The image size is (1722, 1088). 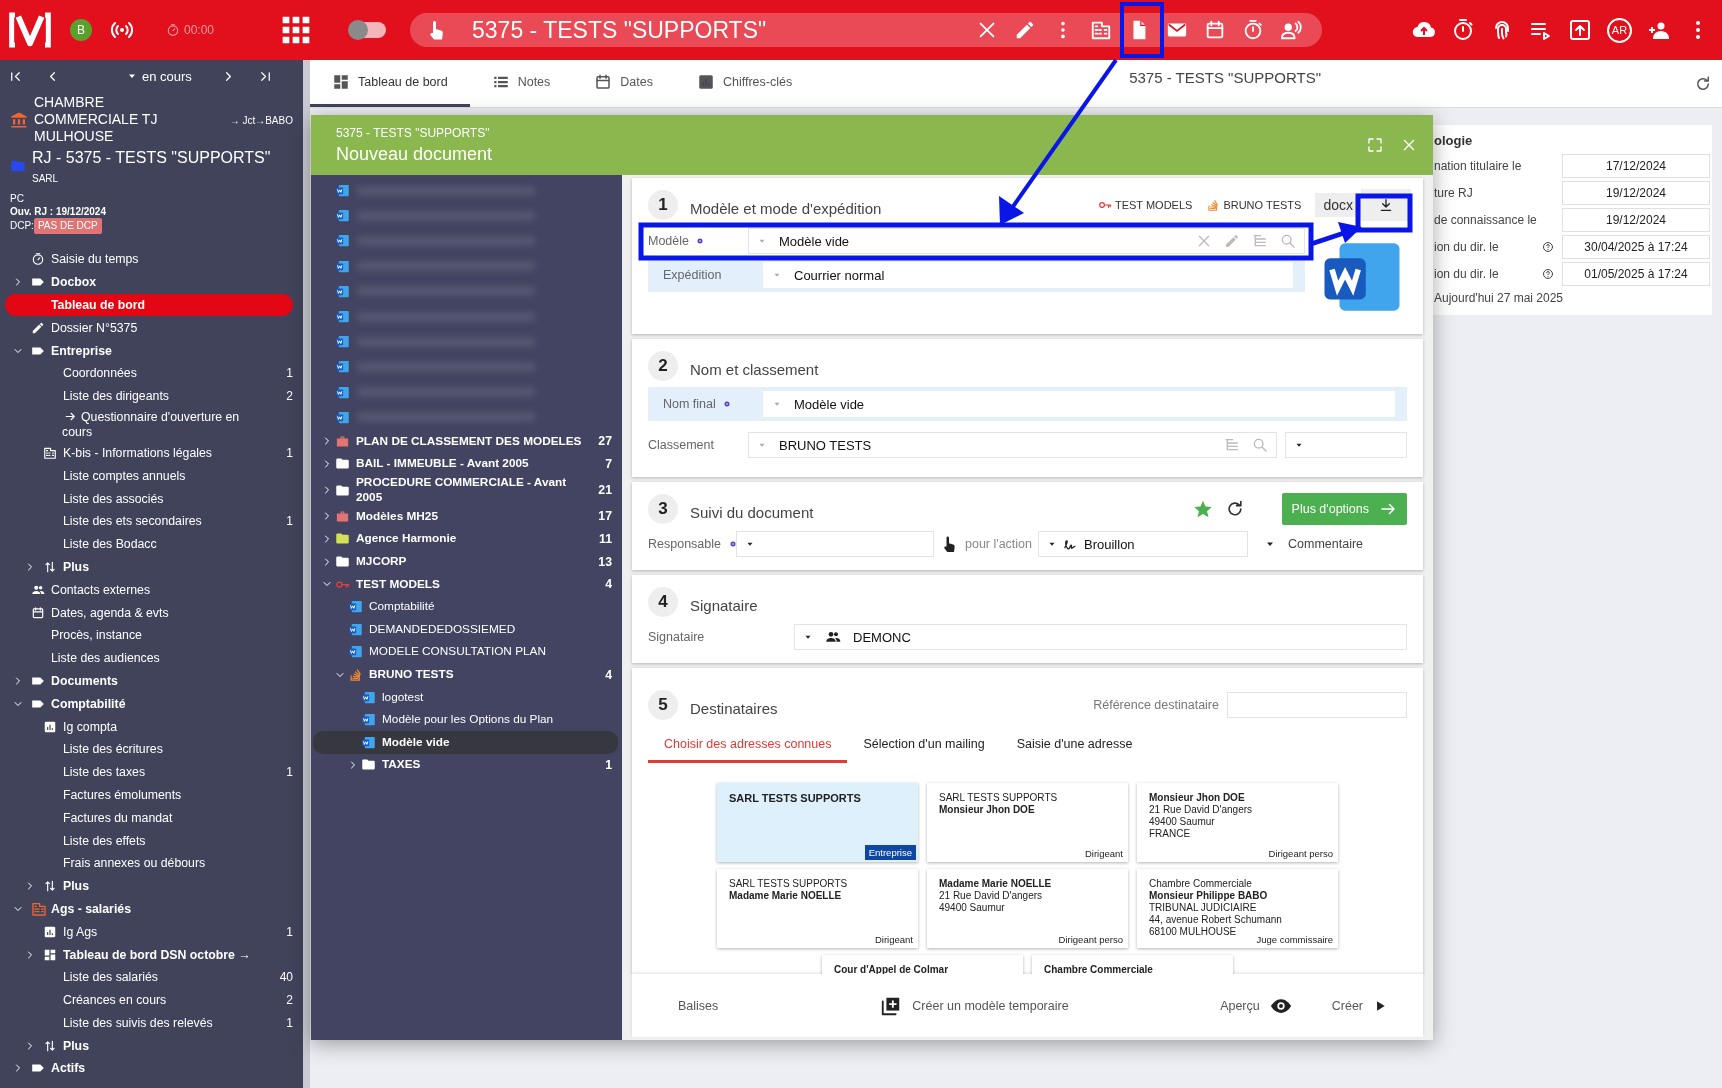 I want to click on dropdown-field: Courrier normal, so click(x=1028, y=275).